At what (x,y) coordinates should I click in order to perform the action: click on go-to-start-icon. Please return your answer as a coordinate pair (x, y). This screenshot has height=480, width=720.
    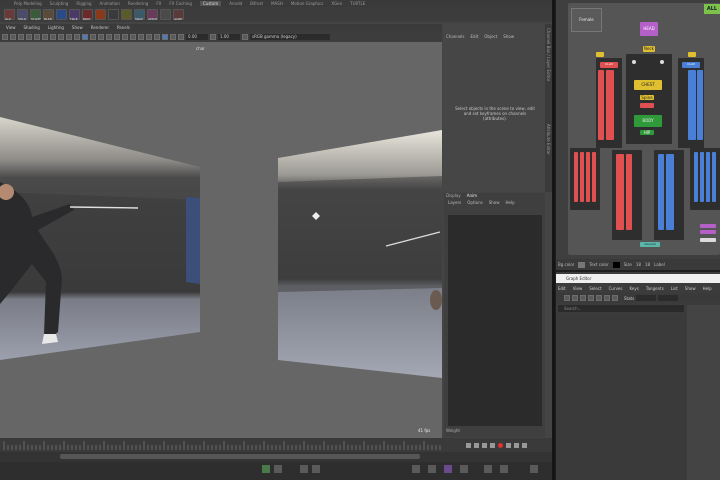
    Looking at the image, I should click on (468, 445).